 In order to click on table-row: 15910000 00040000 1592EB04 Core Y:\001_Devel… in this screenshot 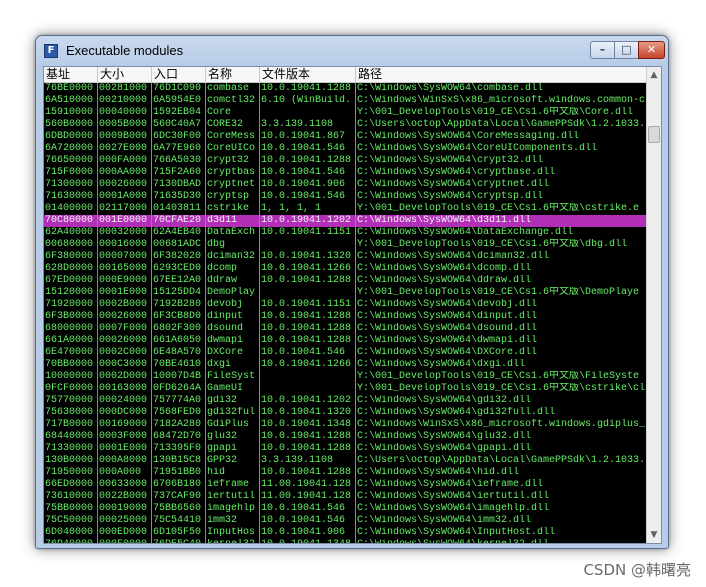, I will do `click(345, 113)`.